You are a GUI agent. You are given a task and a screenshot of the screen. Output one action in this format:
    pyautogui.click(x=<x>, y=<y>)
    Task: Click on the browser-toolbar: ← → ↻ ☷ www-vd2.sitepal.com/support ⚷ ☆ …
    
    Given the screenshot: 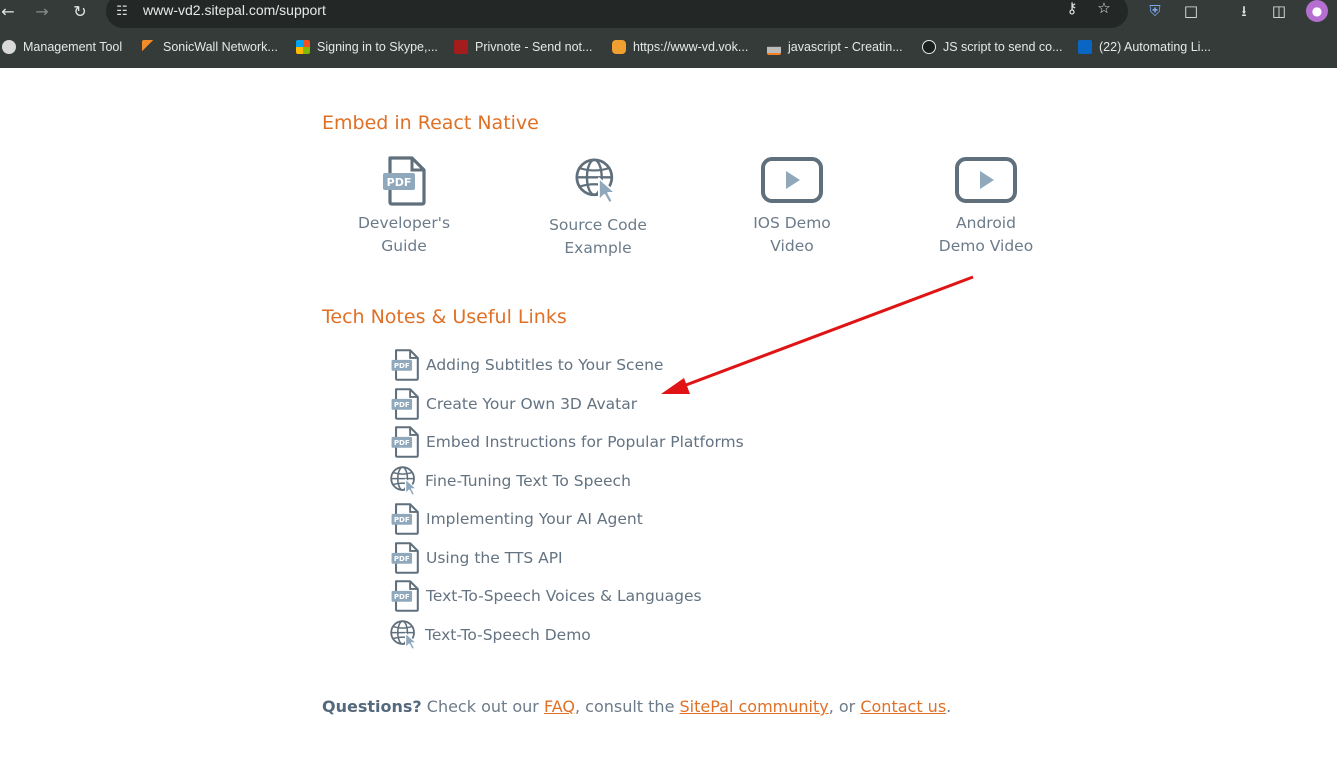 What is the action you would take?
    pyautogui.click(x=668, y=15)
    